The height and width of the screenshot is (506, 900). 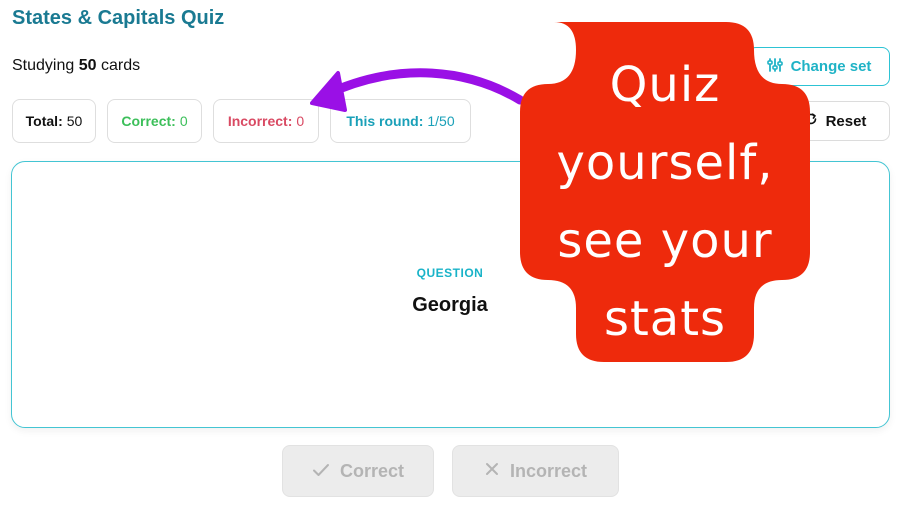 I want to click on stat-incorrect-value: 0, so click(x=300, y=121).